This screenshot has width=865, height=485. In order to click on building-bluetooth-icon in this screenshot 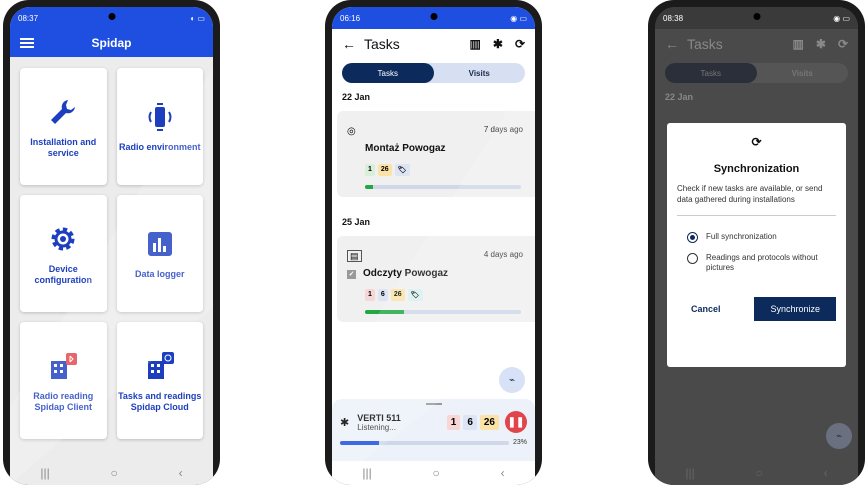, I will do `click(63, 366)`.